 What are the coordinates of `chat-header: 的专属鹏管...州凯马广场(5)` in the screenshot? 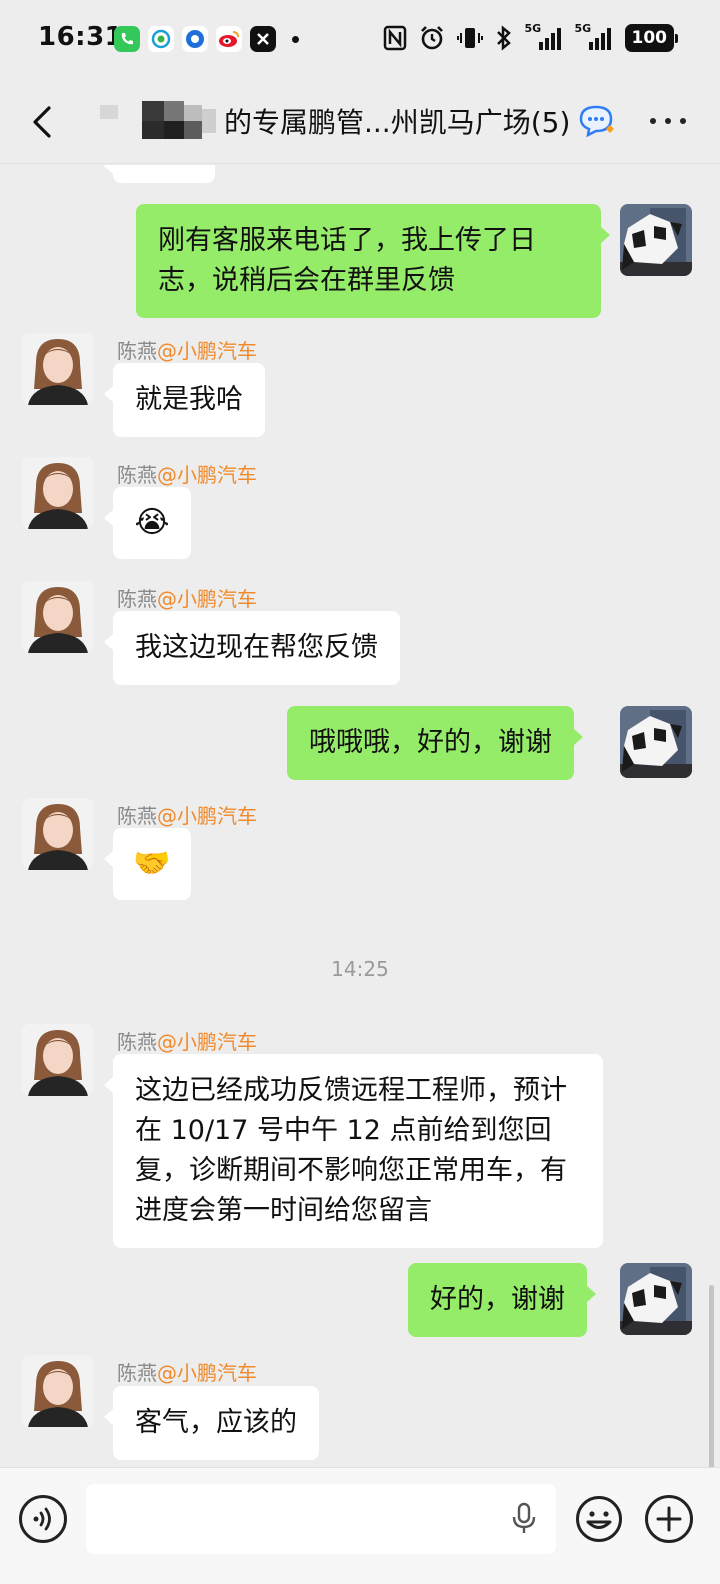 It's located at (360, 122).